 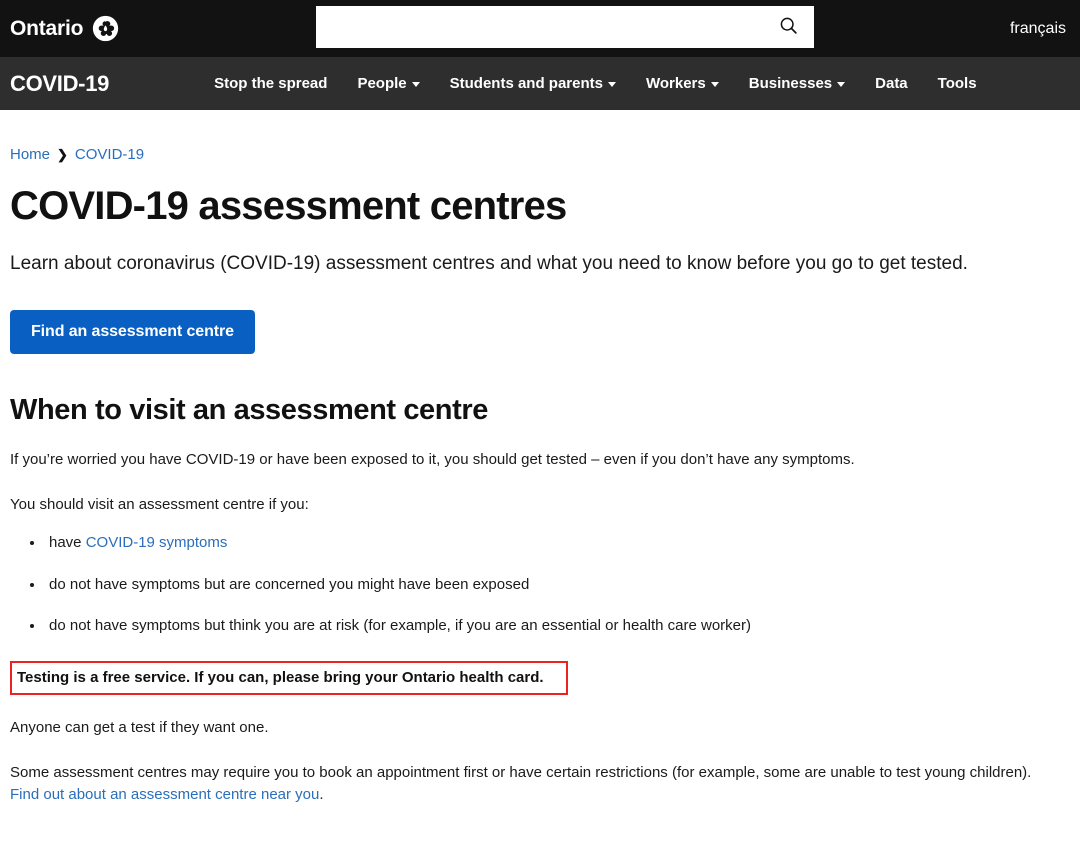 What do you see at coordinates (67, 543) in the screenshot?
I see `list-item-text: have` at bounding box center [67, 543].